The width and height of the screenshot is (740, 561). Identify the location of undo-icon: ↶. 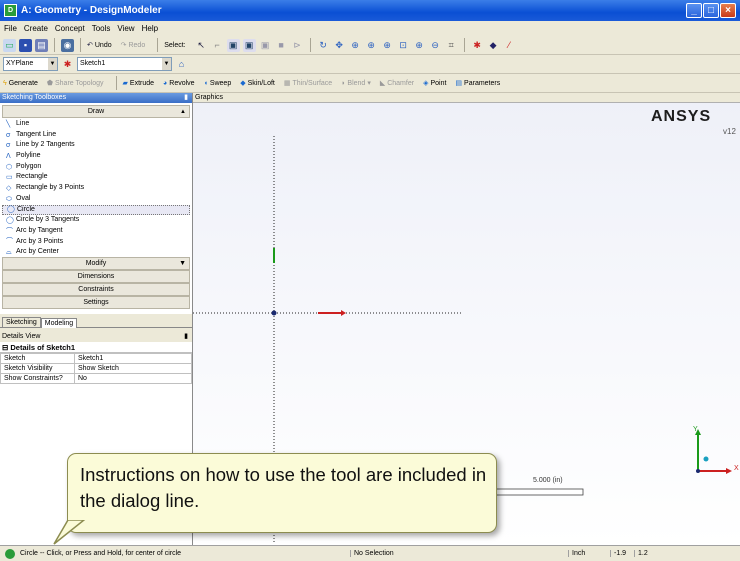
(90, 45).